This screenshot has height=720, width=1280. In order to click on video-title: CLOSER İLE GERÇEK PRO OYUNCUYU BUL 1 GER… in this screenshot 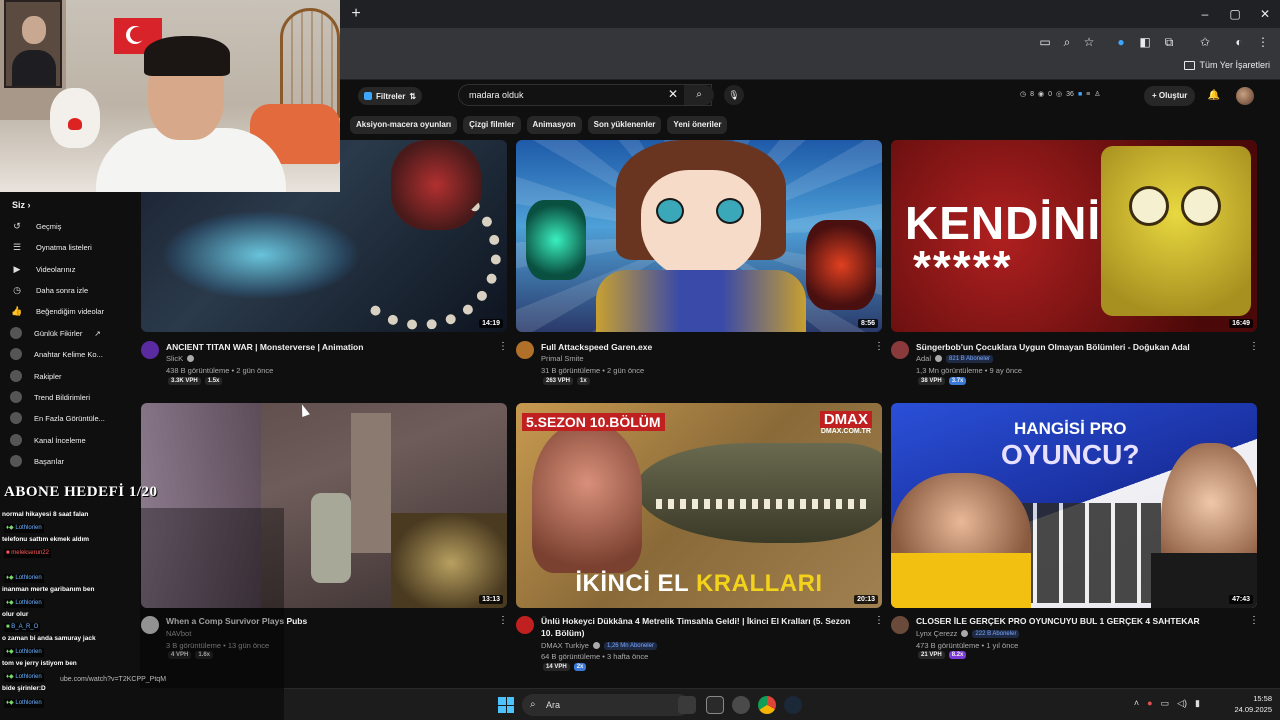, I will do `click(1081, 621)`.